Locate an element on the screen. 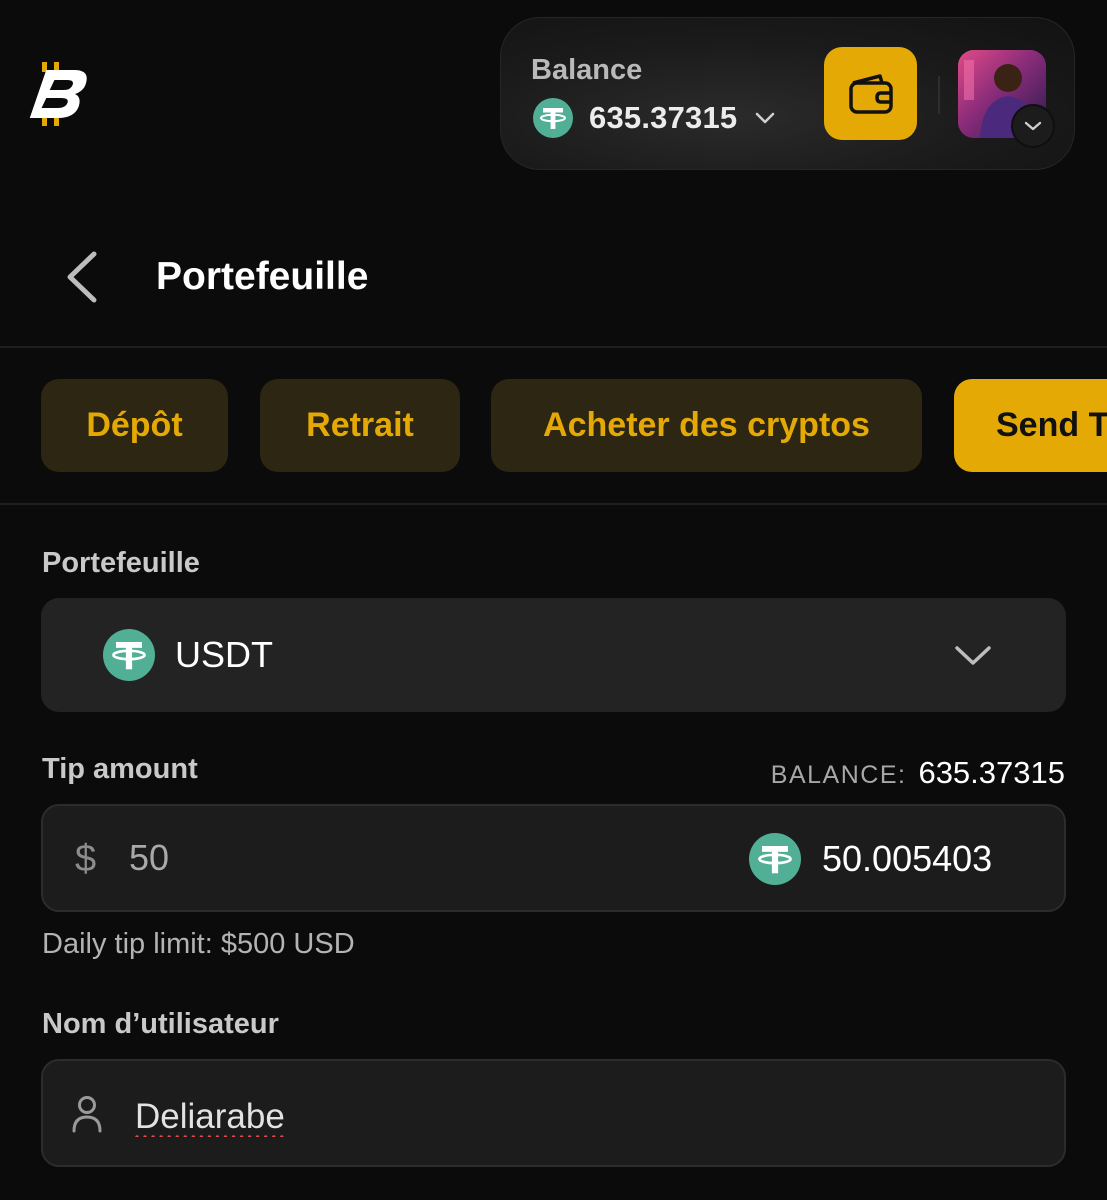 This screenshot has width=1107, height=1200. tab-deposit: Dépôt is located at coordinates (134, 425).